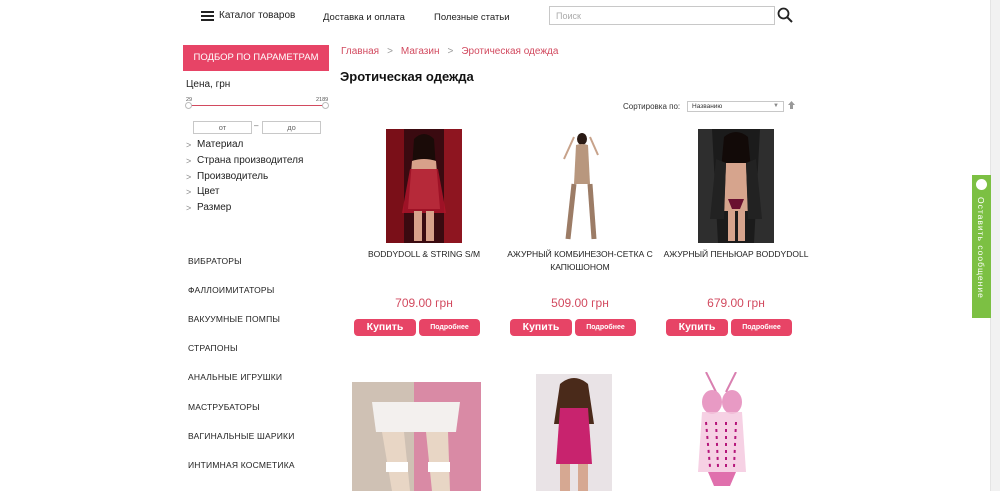 This screenshot has width=1000, height=491. Describe the element at coordinates (510, 51) in the screenshot. I see `breadcrumb-current: Эротическая одежда` at that location.